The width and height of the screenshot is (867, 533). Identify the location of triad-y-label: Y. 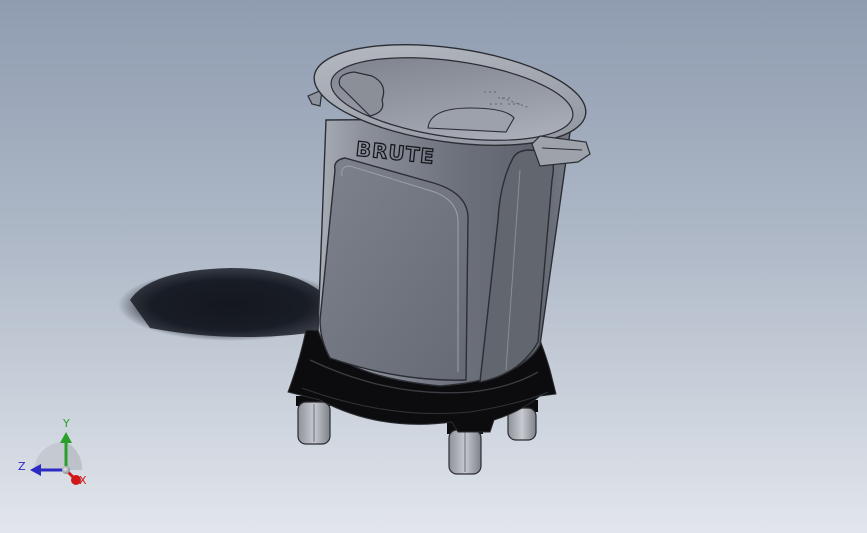
(66, 423).